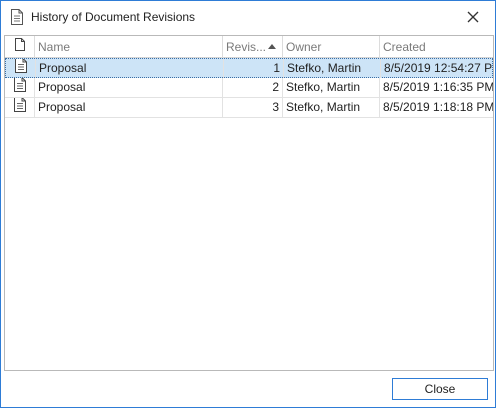  I want to click on sort-ascending-icon, so click(272, 46).